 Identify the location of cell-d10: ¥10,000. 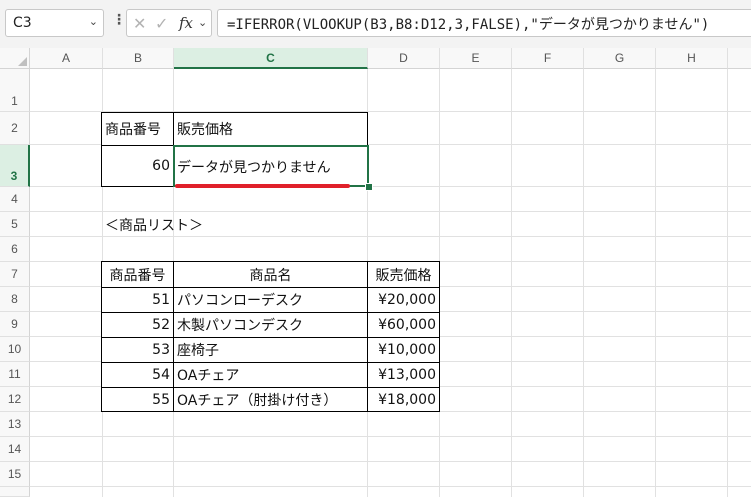
(403, 350).